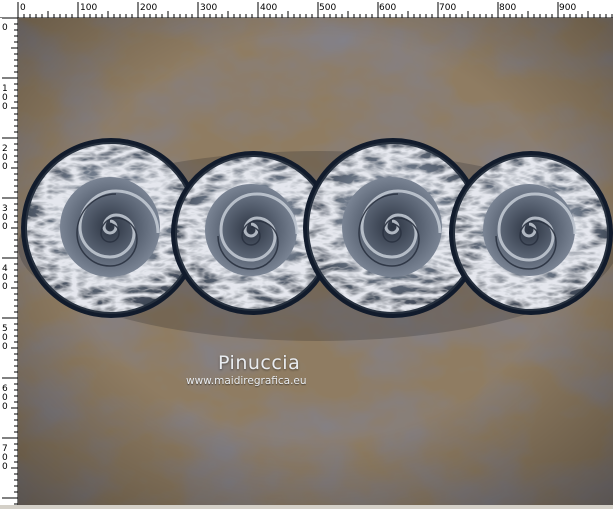  Describe the element at coordinates (507, 8) in the screenshot. I see `ruler-label-800: 800` at that location.